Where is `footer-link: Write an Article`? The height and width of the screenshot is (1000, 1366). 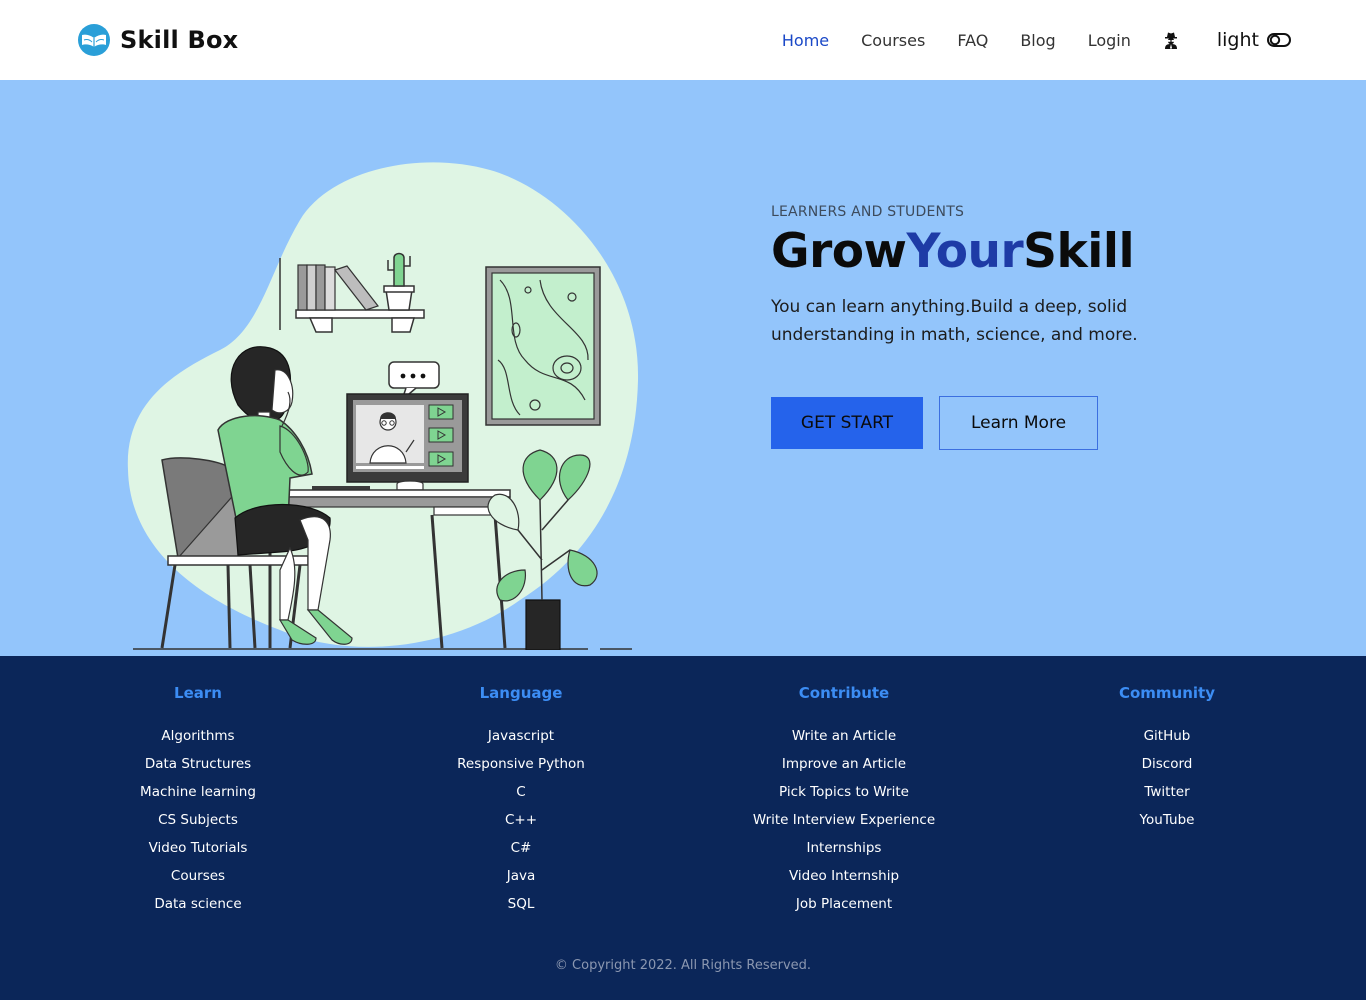 footer-link: Write an Article is located at coordinates (844, 736).